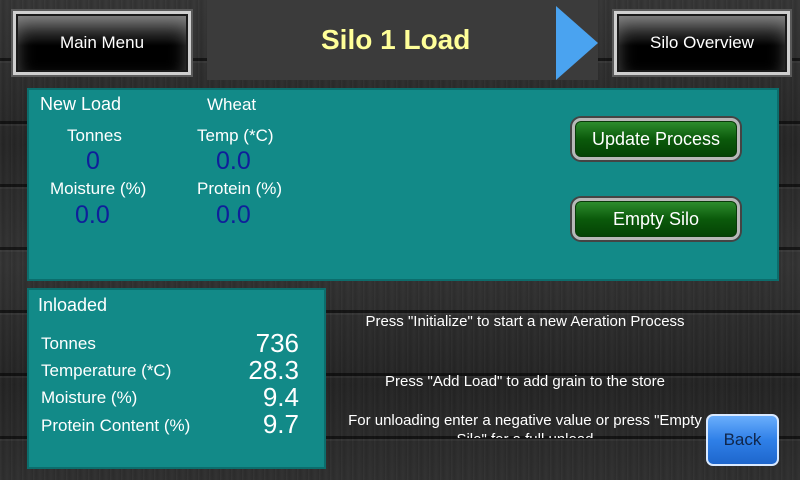 Image resolution: width=800 pixels, height=480 pixels. Describe the element at coordinates (235, 135) in the screenshot. I see `temp-label: Temp (*C)` at that location.